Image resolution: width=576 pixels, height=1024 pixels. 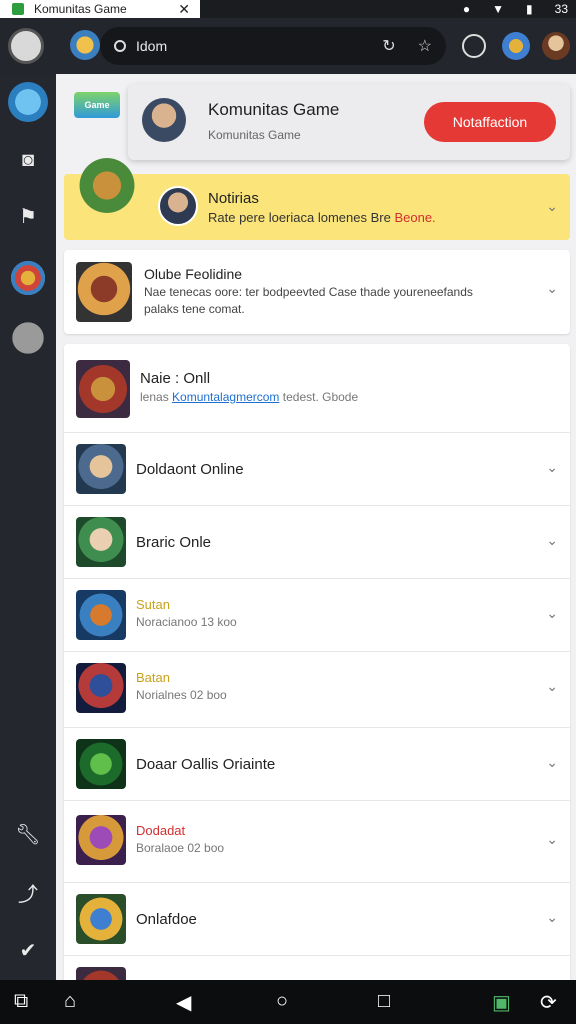 I want to click on popover-title: Komunitas Game, so click(x=274, y=109).